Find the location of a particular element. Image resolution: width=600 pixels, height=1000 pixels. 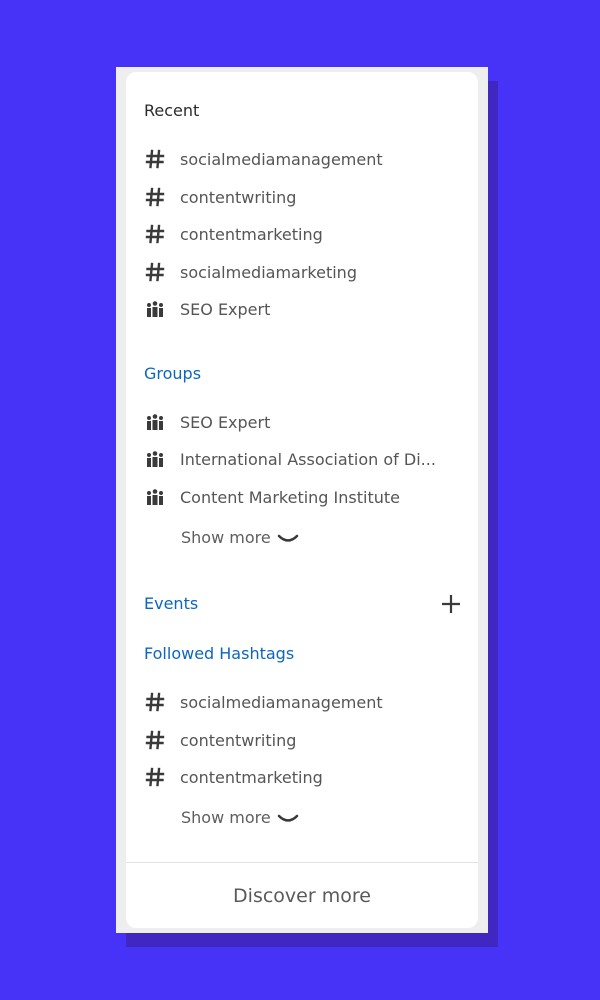

recent-item: SEO Expert is located at coordinates (302, 309).